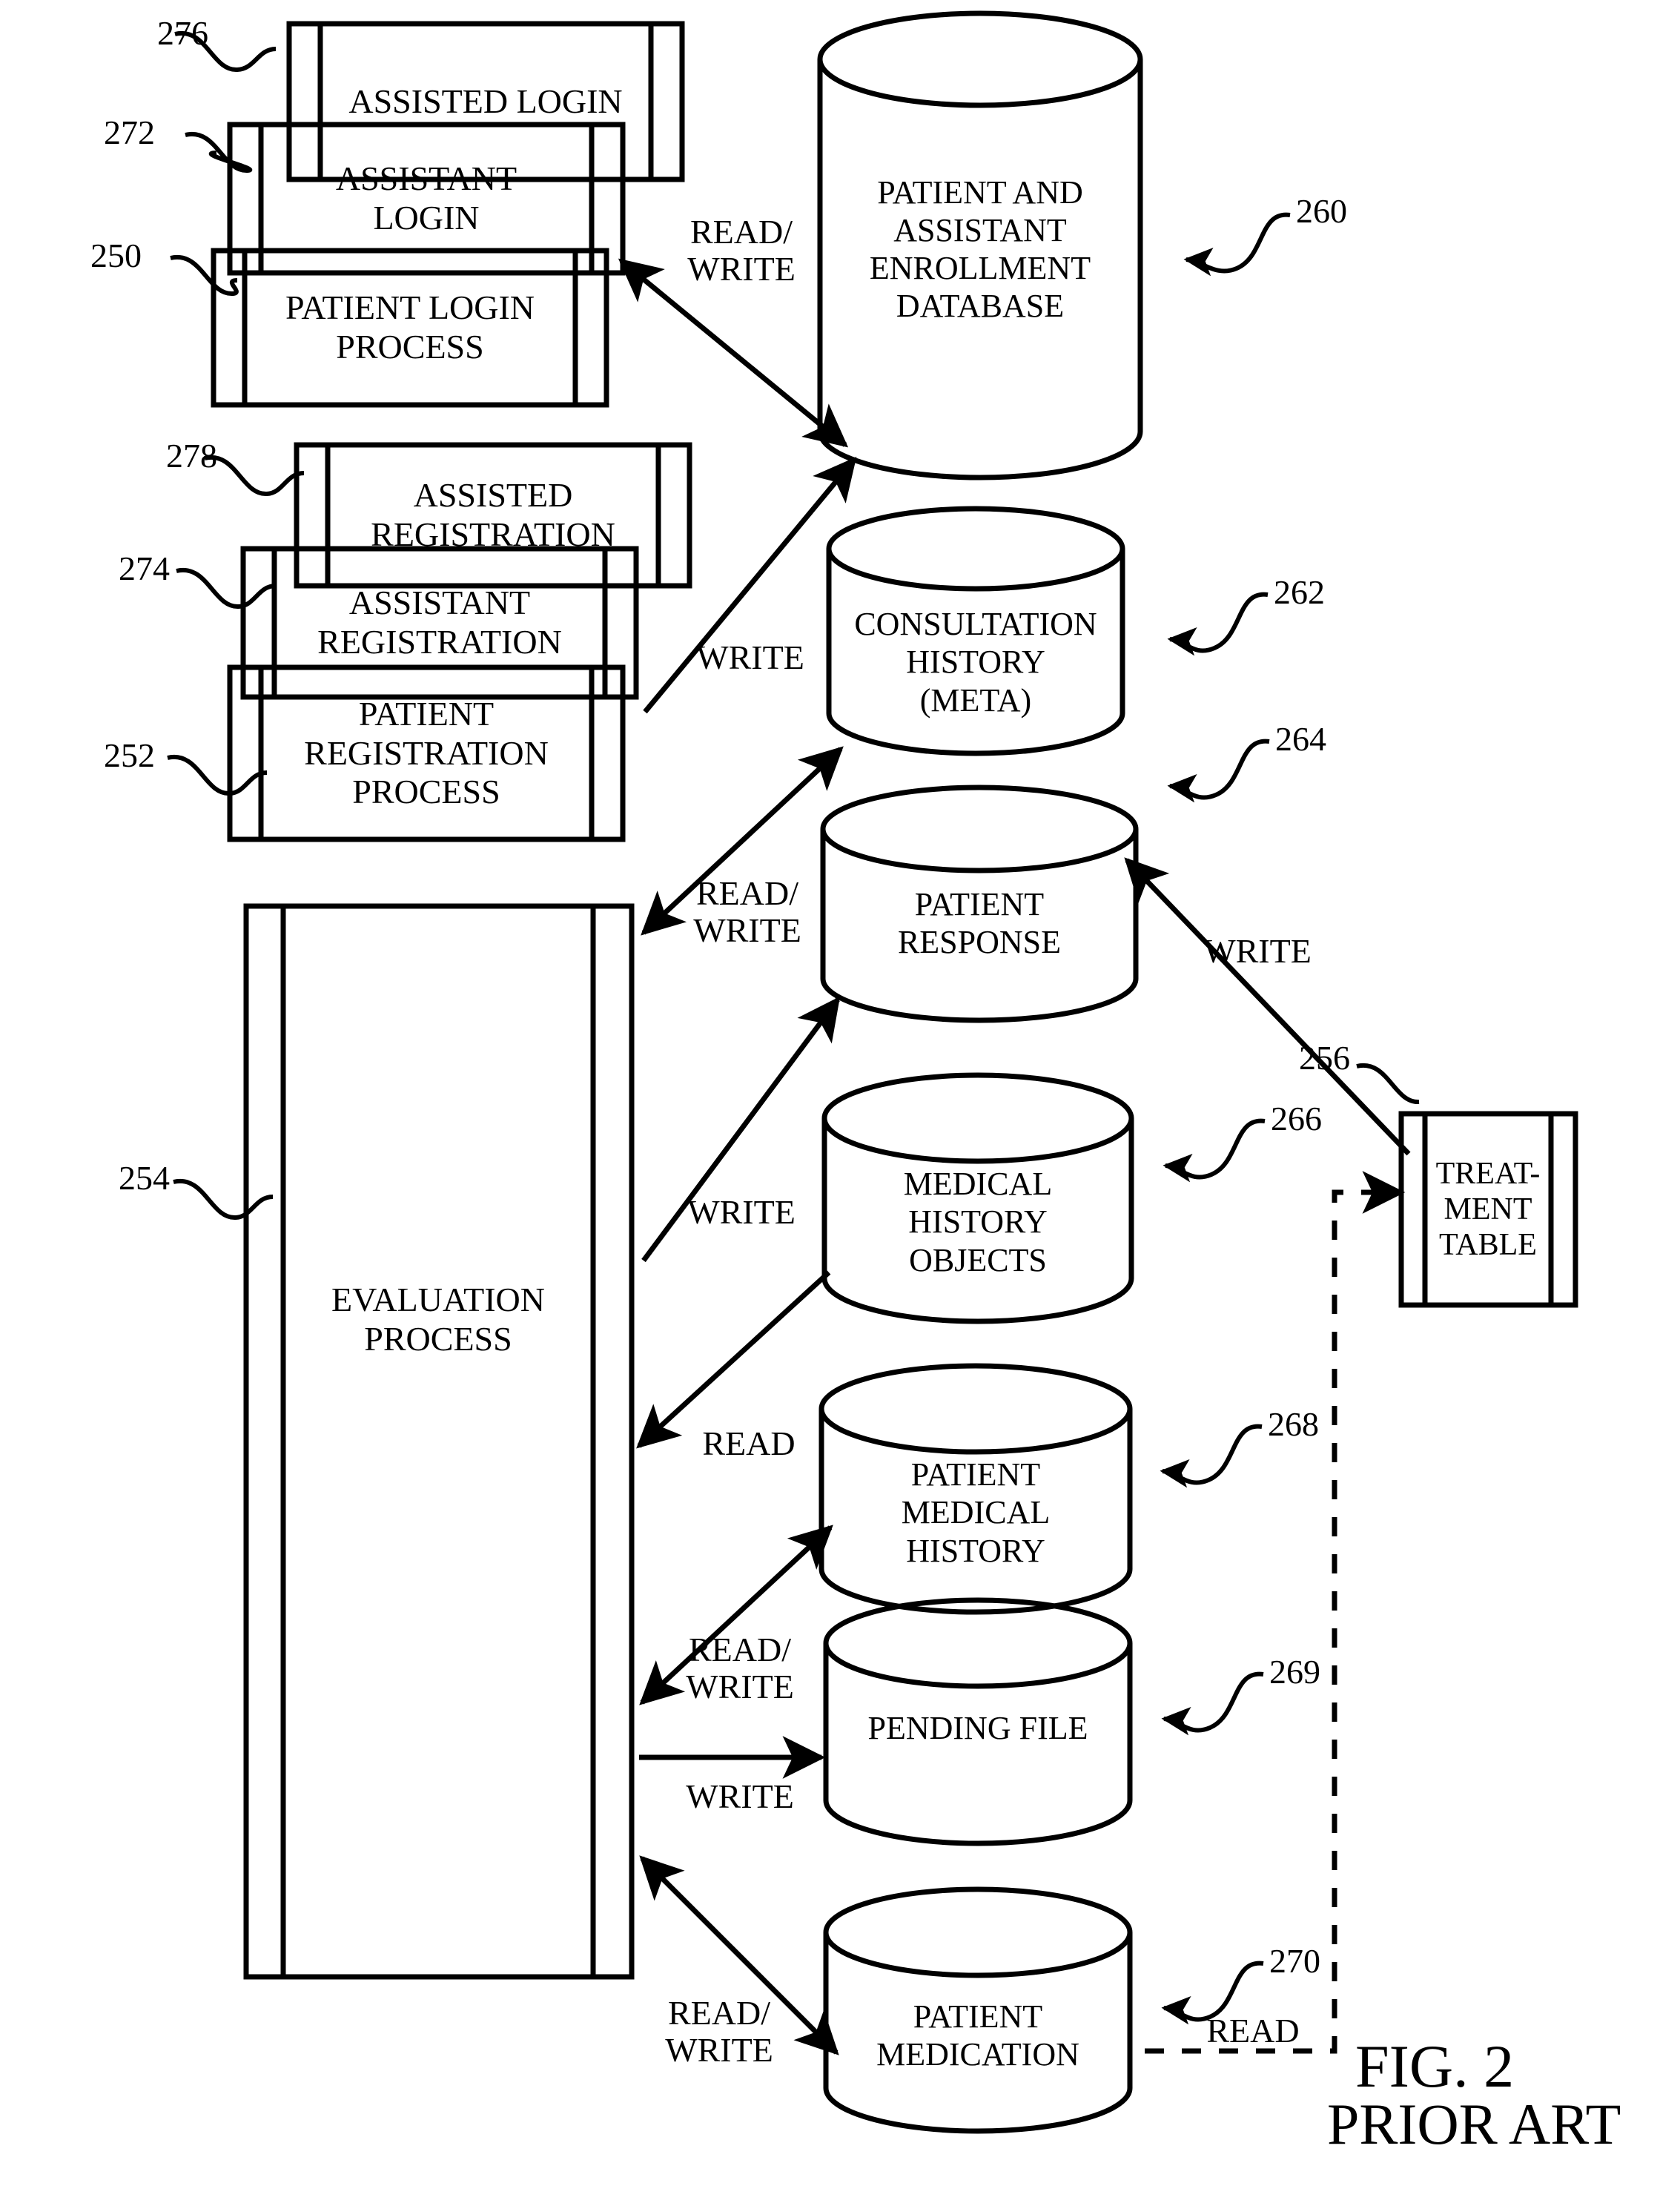 The width and height of the screenshot is (1680, 2203). I want to click on process-label-254: EVALUATION PROCESS, so click(438, 1319).